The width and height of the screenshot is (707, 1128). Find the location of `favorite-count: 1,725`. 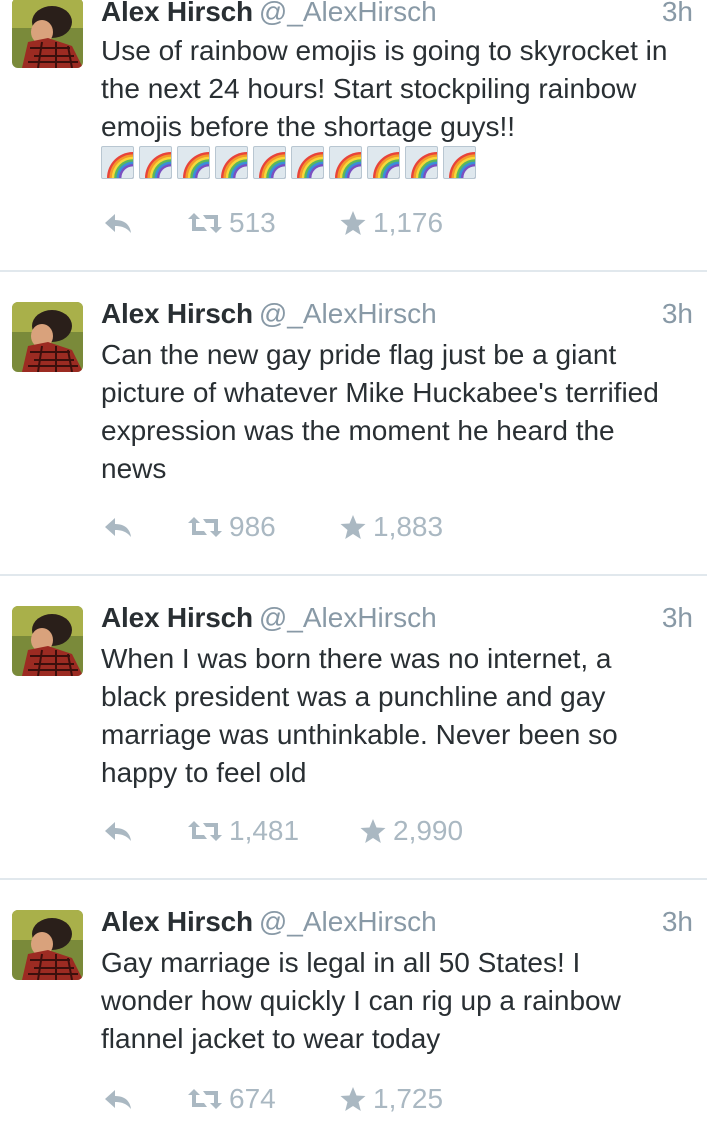

favorite-count: 1,725 is located at coordinates (408, 1098).